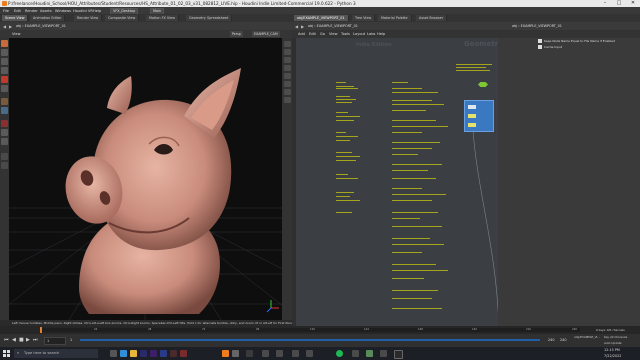  Describe the element at coordinates (321, 18) in the screenshot. I see `tab-network-path: obj/EXAMPLE_VIEWPORT_01` at that location.